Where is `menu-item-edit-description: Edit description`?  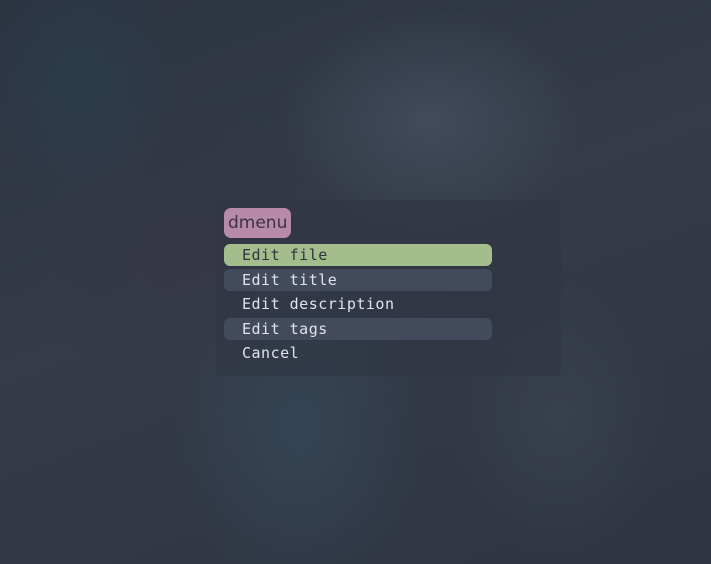
menu-item-edit-description: Edit description is located at coordinates (358, 304).